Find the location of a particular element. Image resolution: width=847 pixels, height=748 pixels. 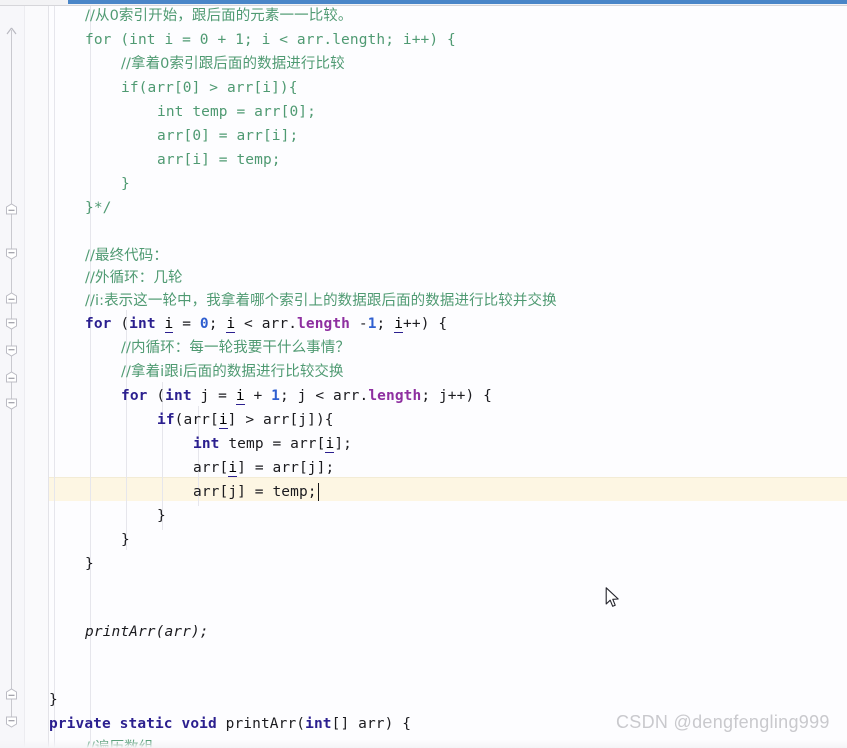

code-token-cmt: if(arr[0] > arr[i]){ is located at coordinates (209, 88).